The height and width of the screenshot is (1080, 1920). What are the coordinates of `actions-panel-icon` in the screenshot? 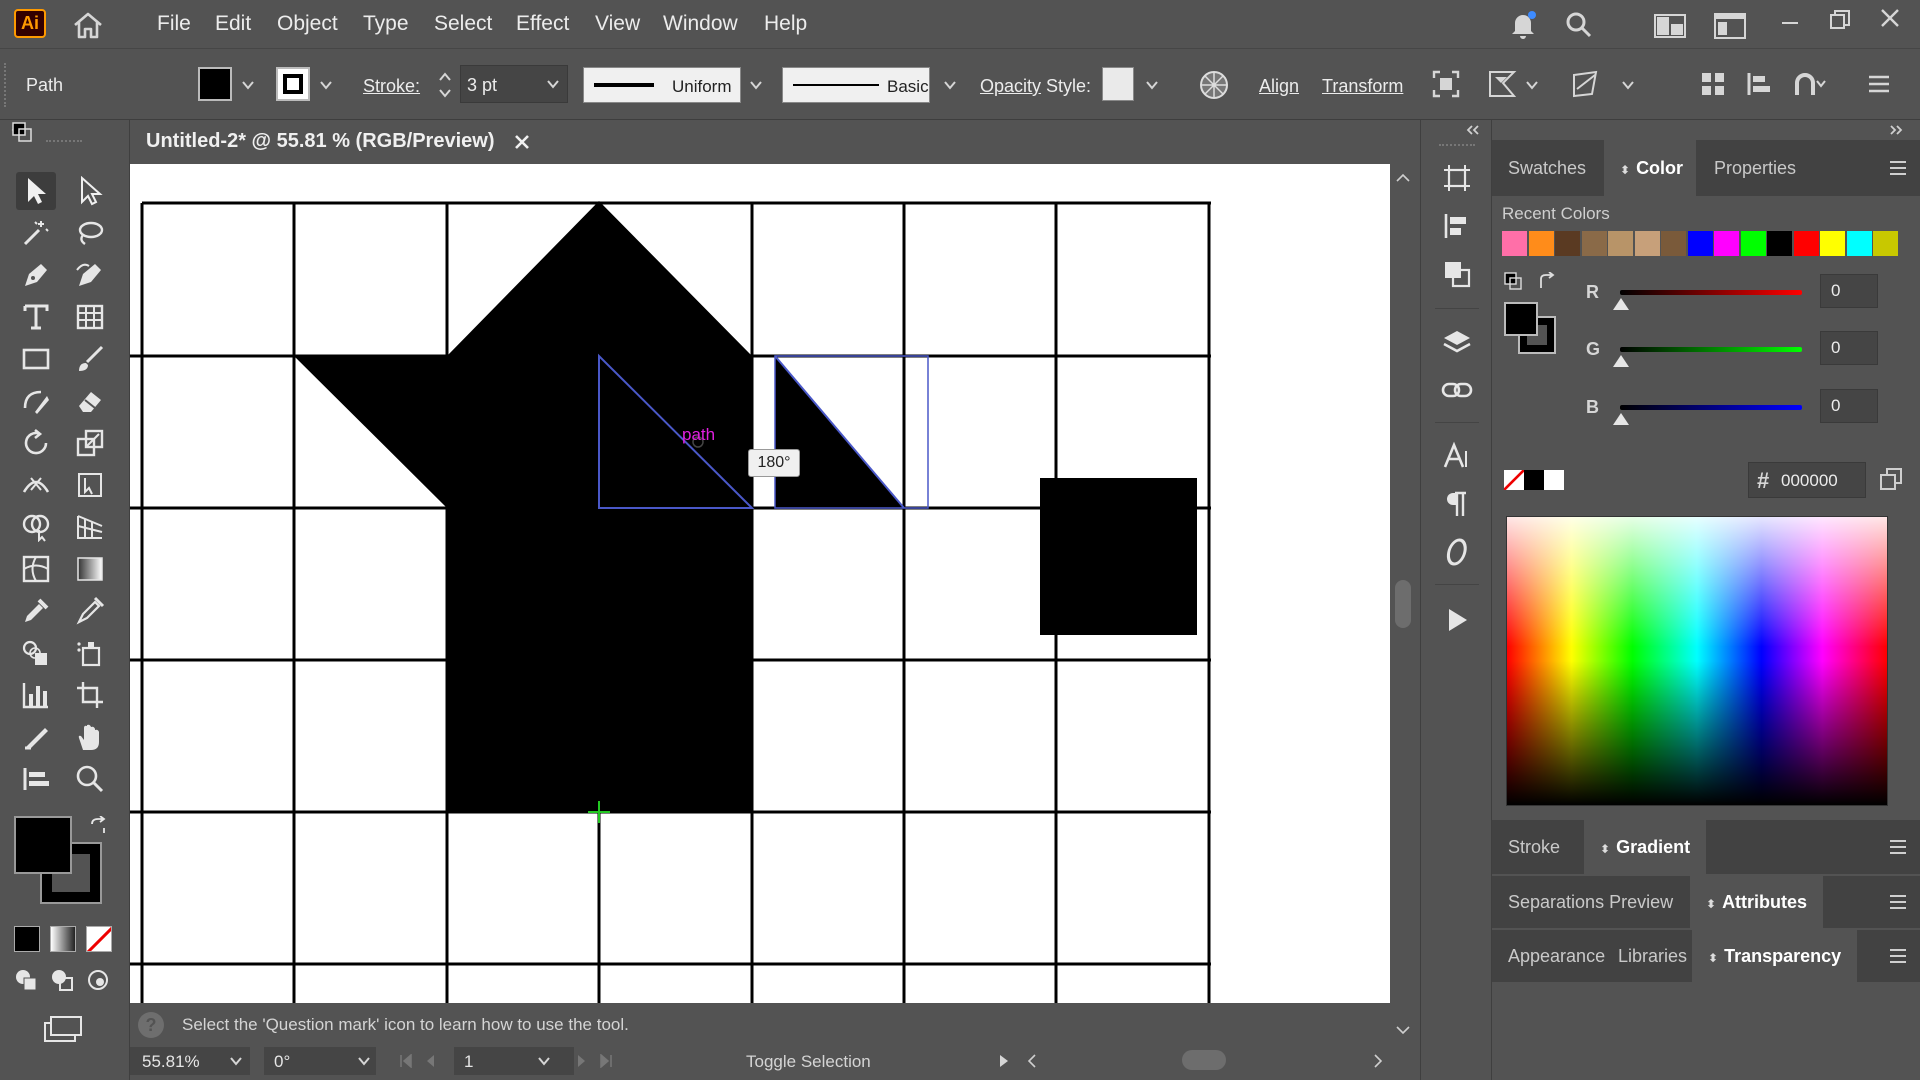 It's located at (1457, 620).